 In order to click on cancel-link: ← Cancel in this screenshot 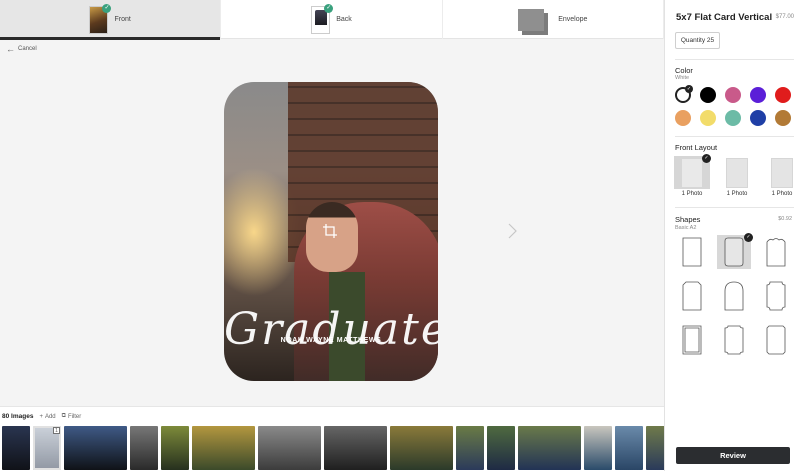, I will do `click(21, 49)`.